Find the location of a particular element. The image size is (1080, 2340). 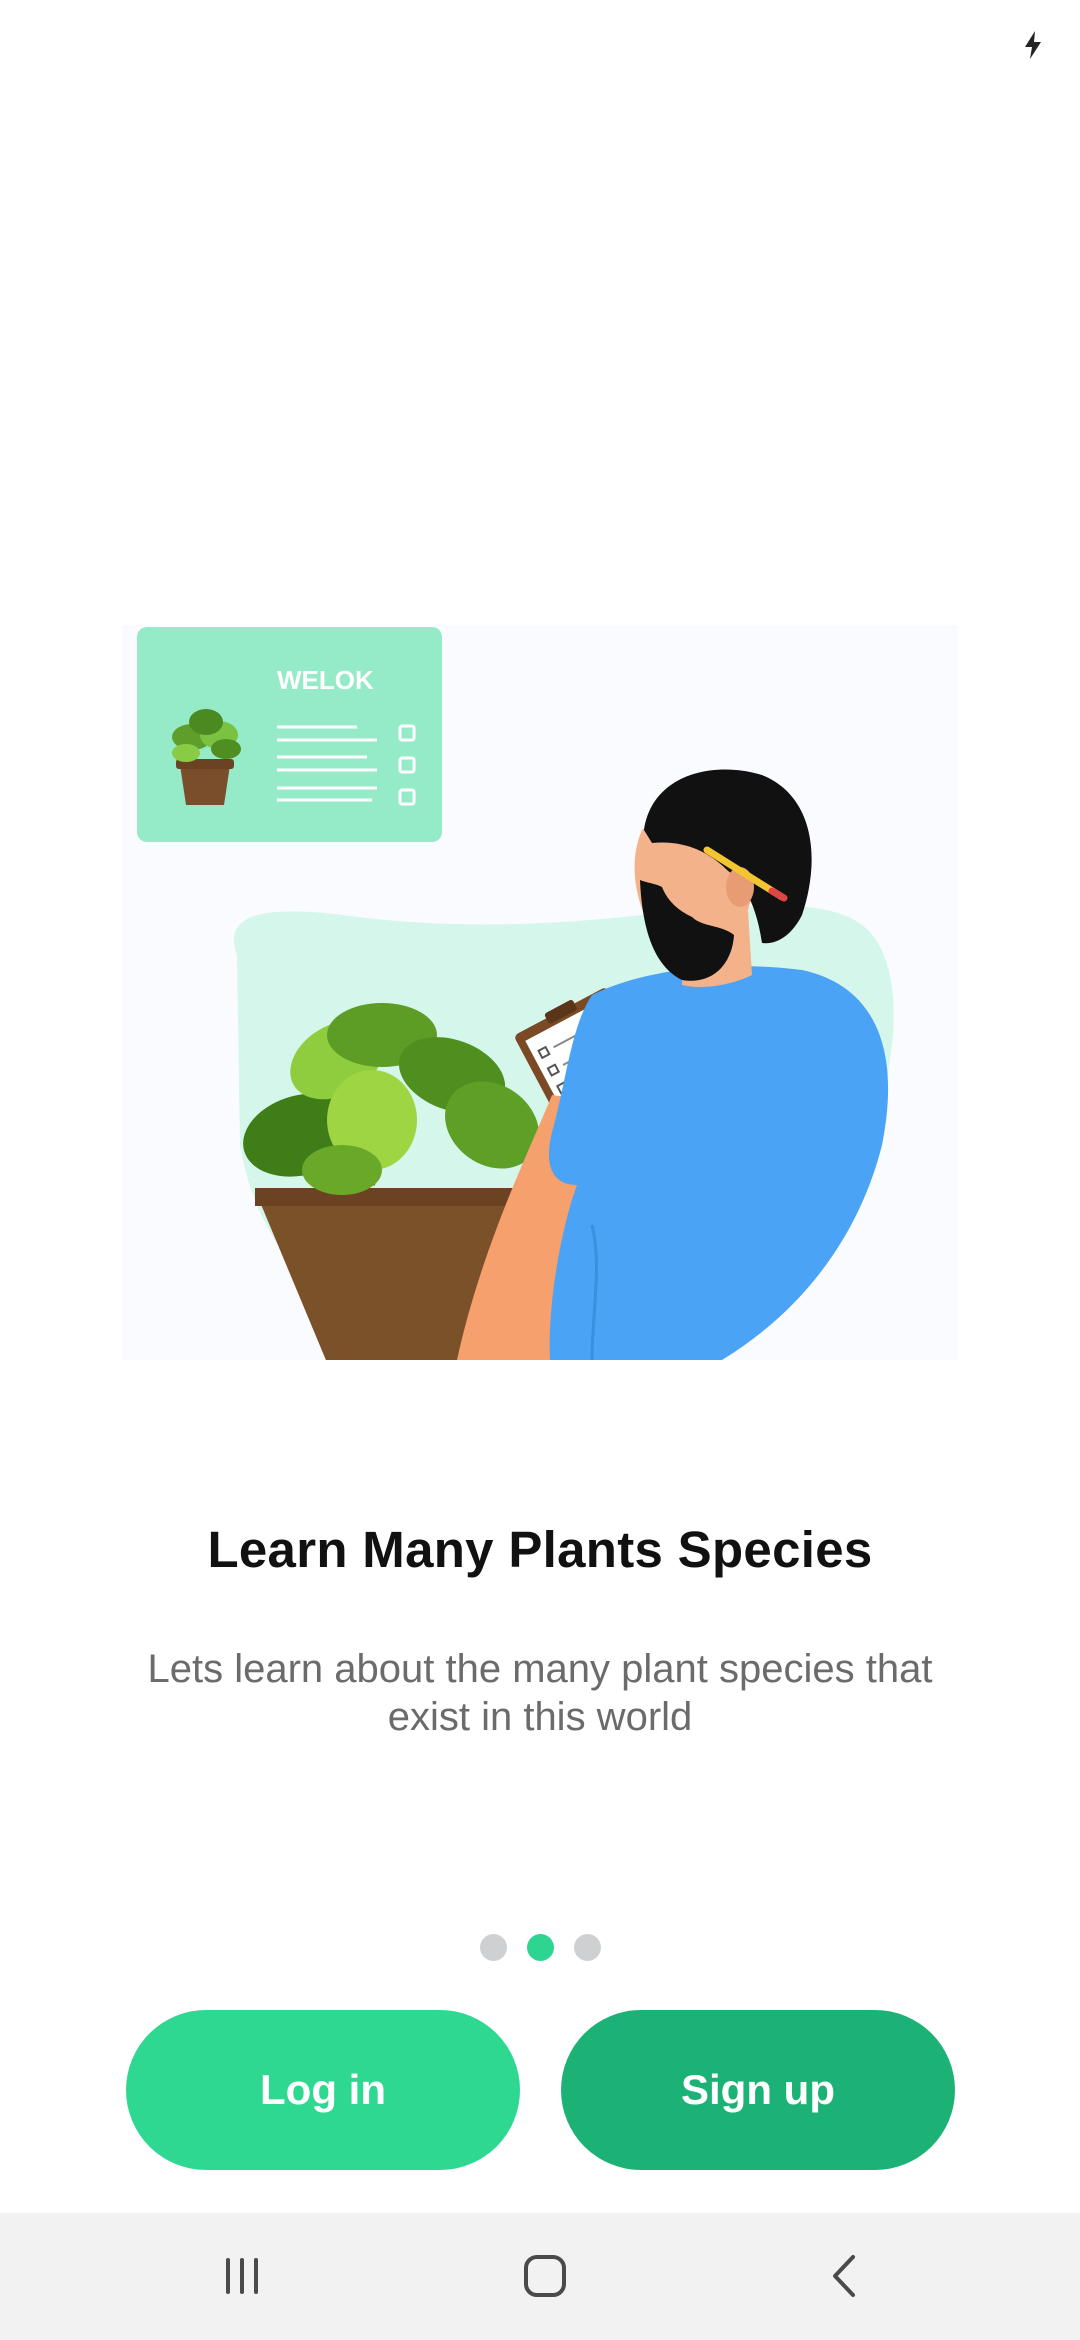

page-indicator-dot-2-active is located at coordinates (540, 1947).